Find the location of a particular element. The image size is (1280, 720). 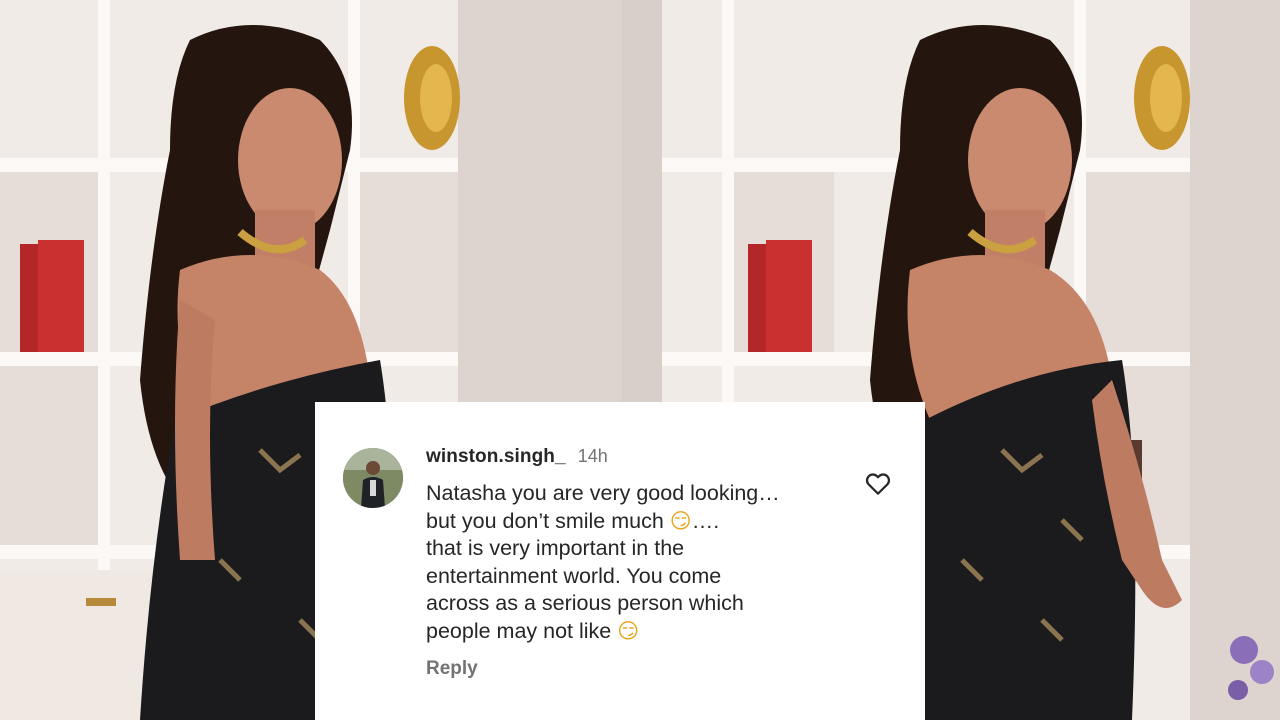

timestamp: 14h is located at coordinates (592, 456).